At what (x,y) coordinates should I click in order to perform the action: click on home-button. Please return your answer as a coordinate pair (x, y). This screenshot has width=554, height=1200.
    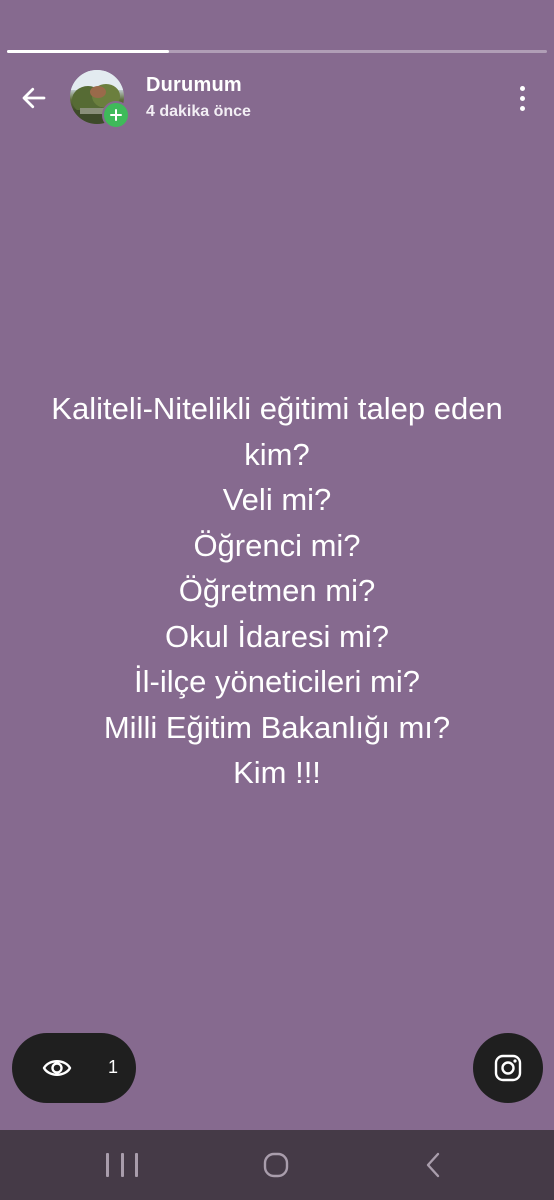
    Looking at the image, I should click on (276, 1165).